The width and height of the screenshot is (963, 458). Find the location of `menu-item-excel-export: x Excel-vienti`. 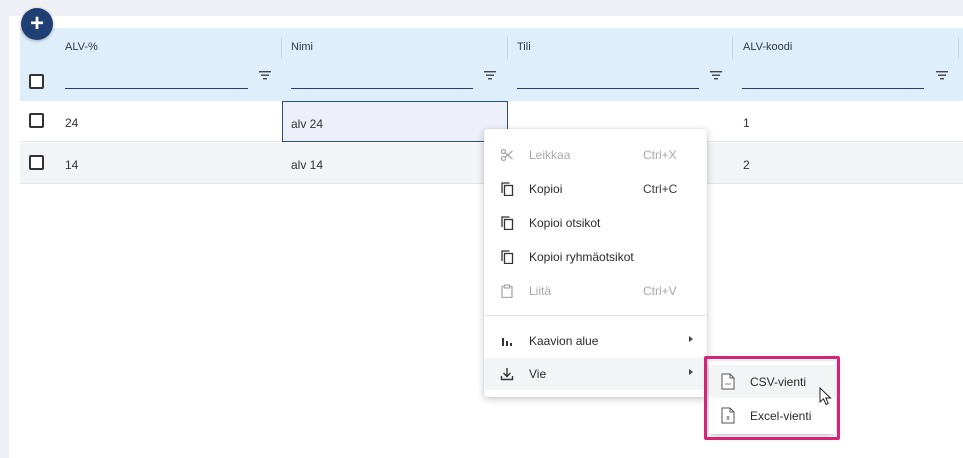

menu-item-excel-export: x Excel-vienti is located at coordinates (772, 415).